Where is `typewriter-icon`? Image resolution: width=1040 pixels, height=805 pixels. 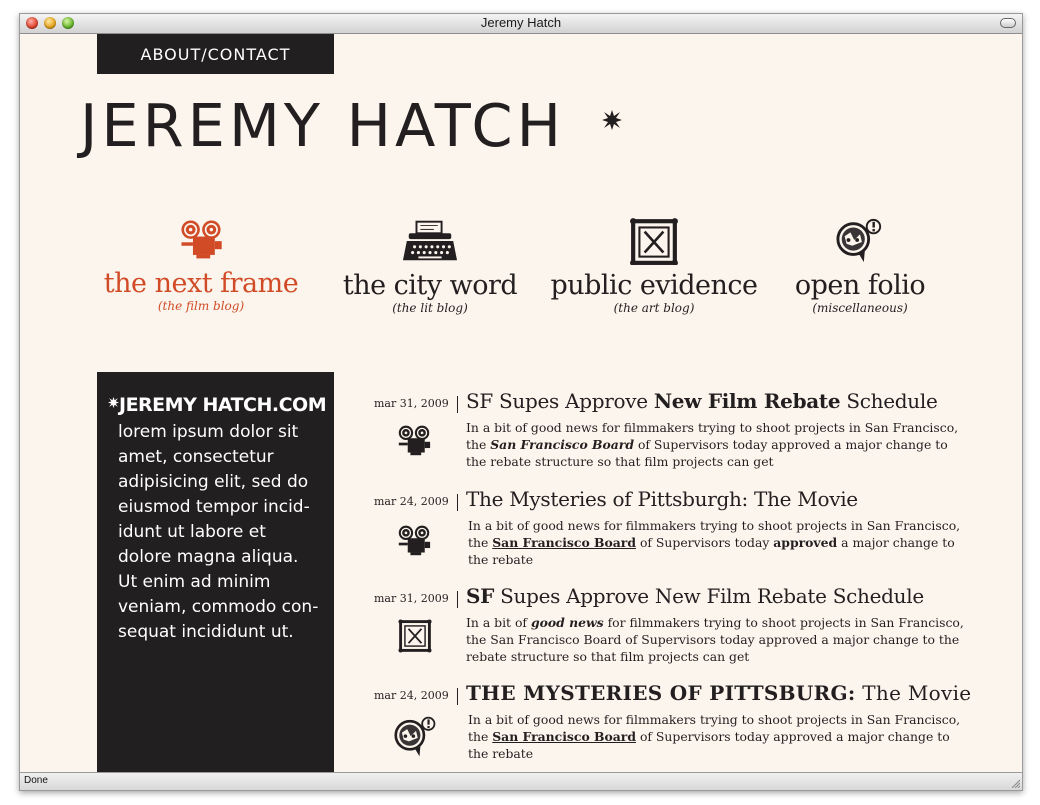 typewriter-icon is located at coordinates (430, 241).